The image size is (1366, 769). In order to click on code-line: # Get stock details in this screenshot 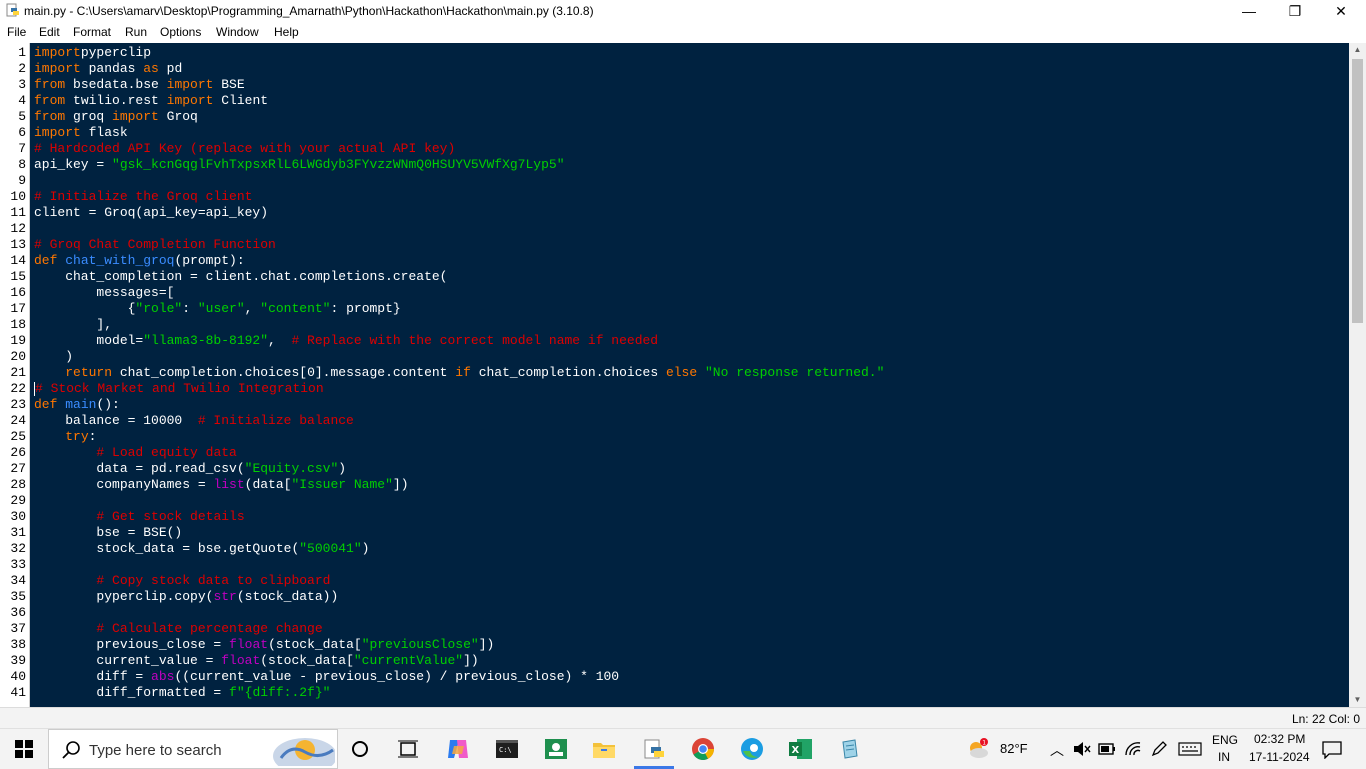, I will do `click(459, 517)`.